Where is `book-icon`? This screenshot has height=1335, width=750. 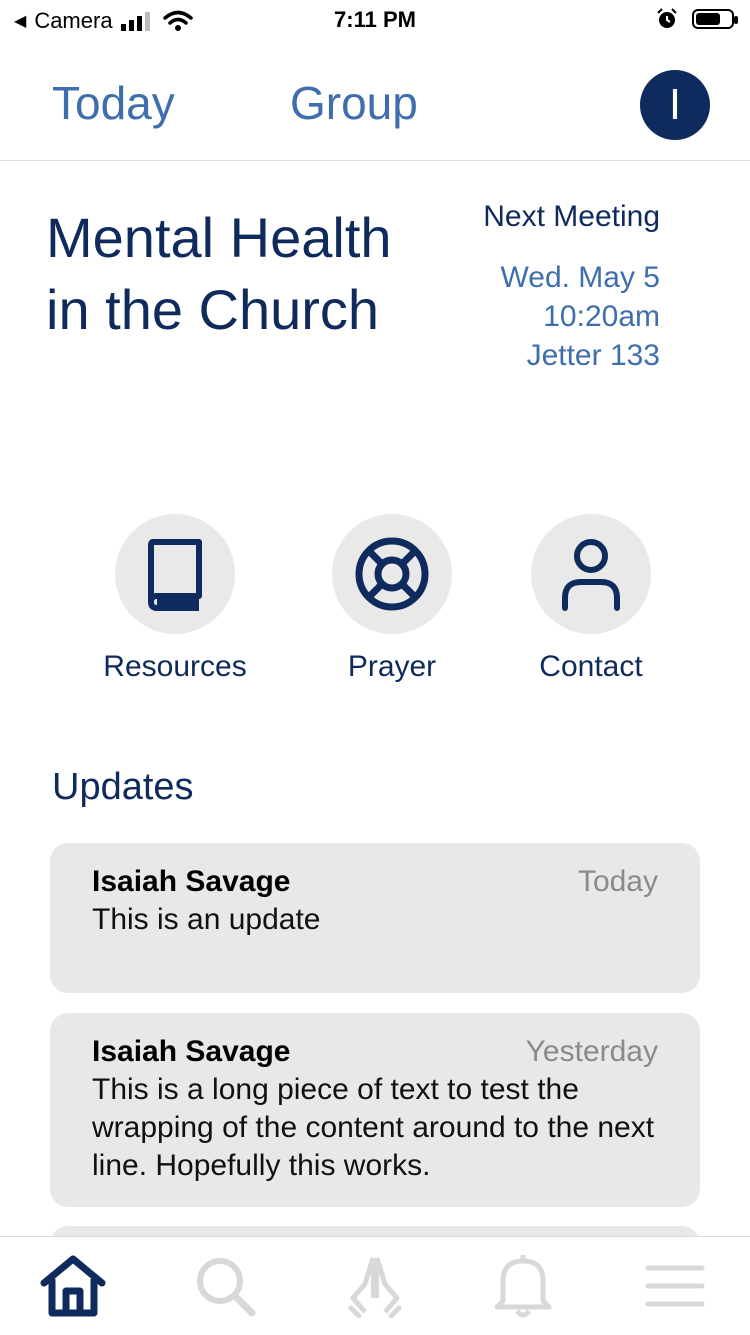
book-icon is located at coordinates (175, 575).